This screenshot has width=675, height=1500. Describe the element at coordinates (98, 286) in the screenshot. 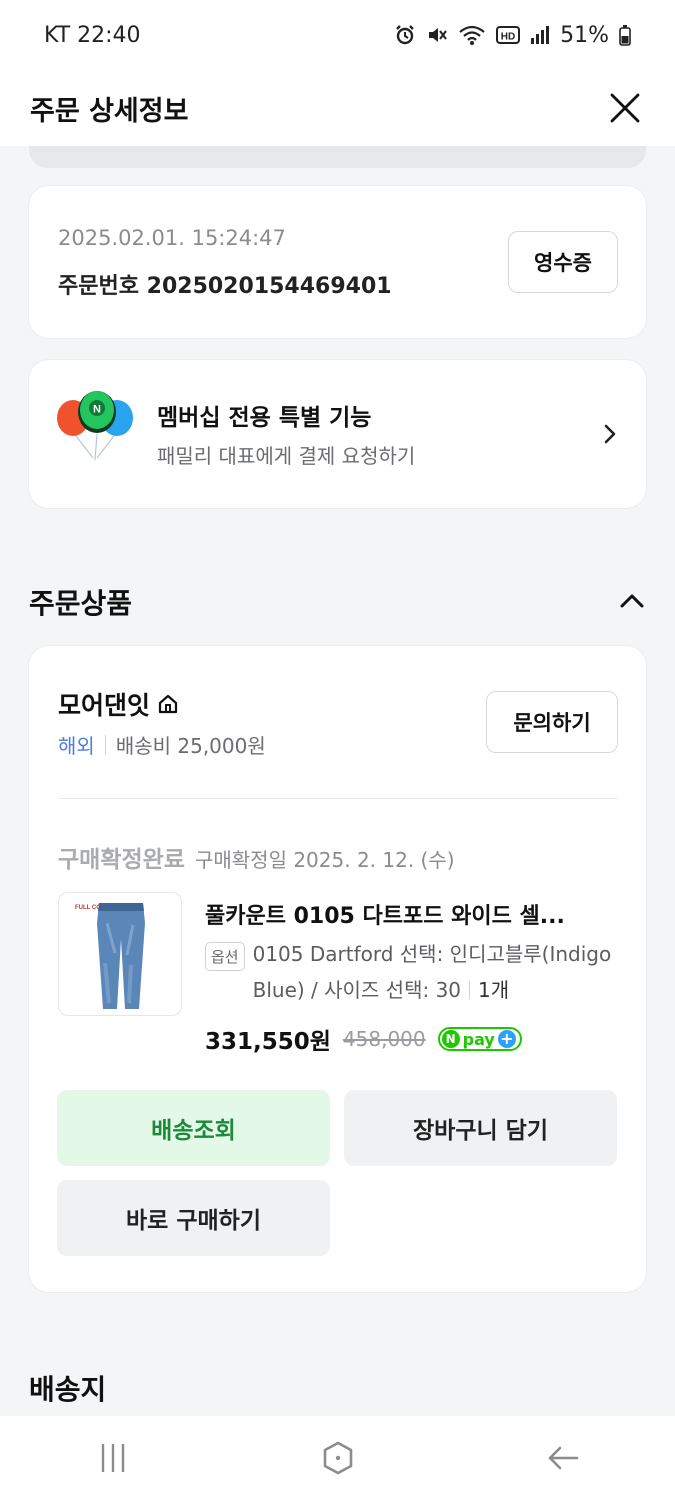

I see `order-number-label: 주문번호` at that location.